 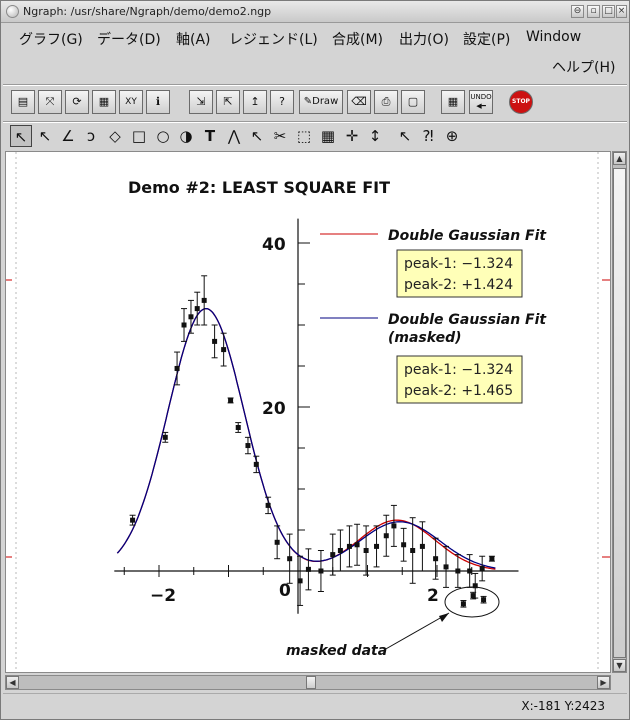 I want to click on merge-list-icon: ⟳, so click(x=77, y=102).